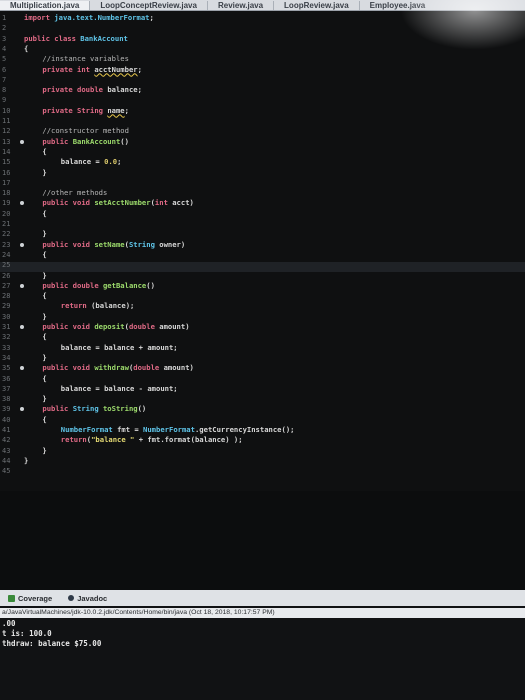 The image size is (525, 700). Describe the element at coordinates (163, 203) in the screenshot. I see `code-token: int` at that location.